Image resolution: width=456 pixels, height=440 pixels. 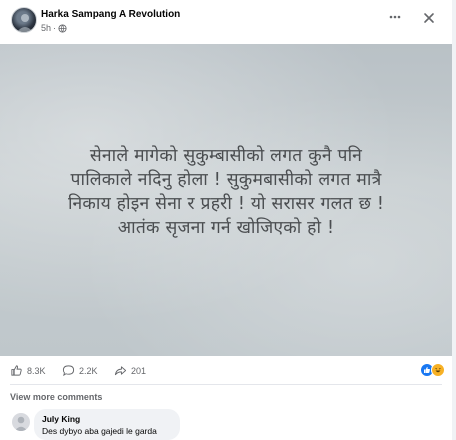 I want to click on commenter-avatar, so click(x=21, y=422).